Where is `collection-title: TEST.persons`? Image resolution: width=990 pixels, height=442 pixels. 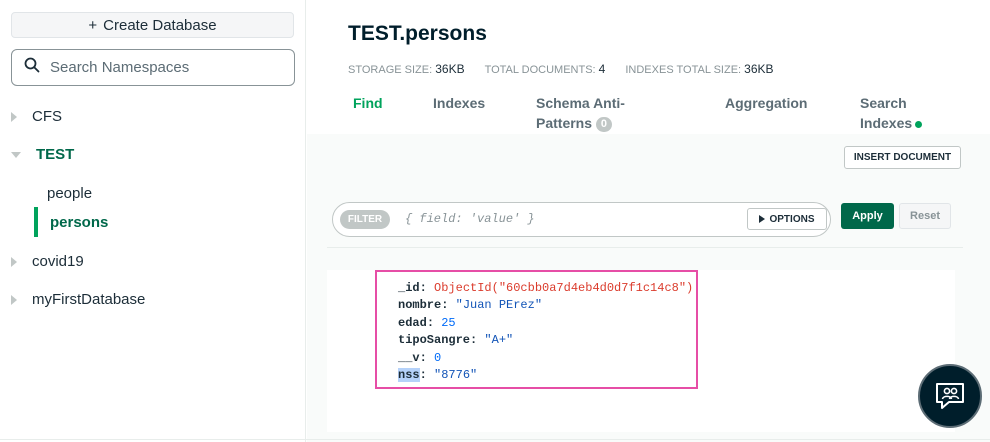 collection-title: TEST.persons is located at coordinates (417, 33).